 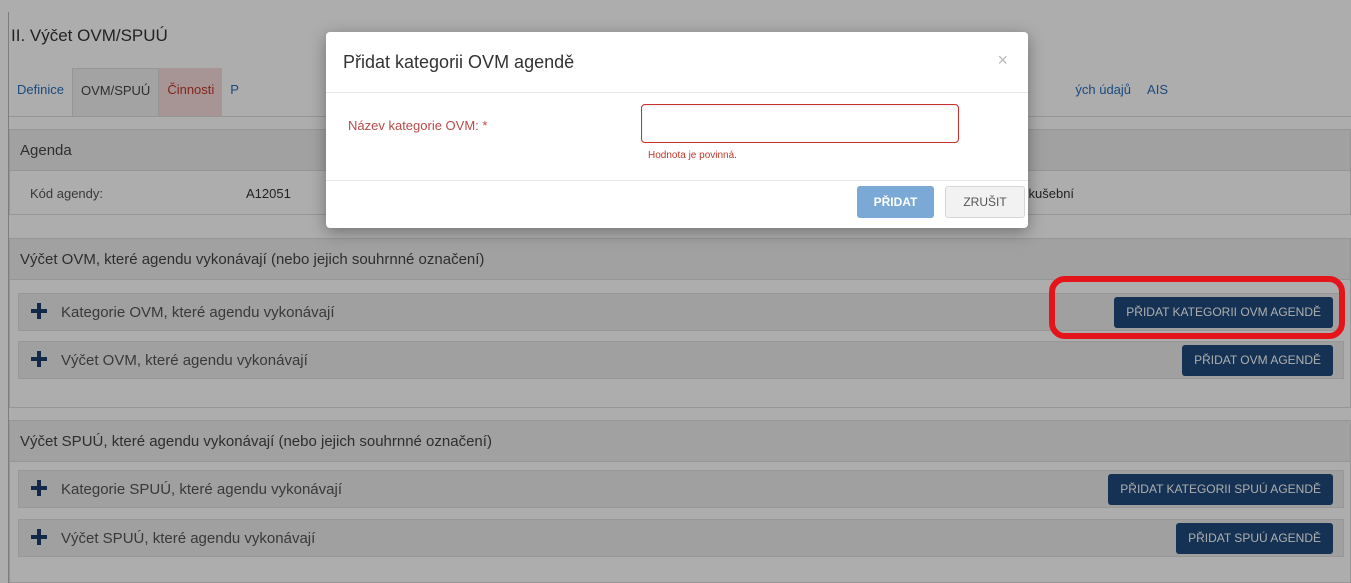 I want to click on modal-header-divider, so click(x=677, y=92).